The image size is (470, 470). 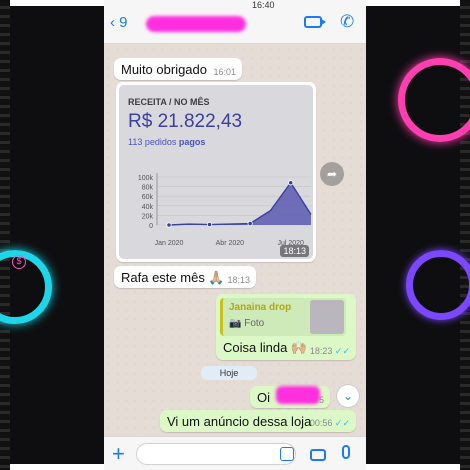 What do you see at coordinates (173, 277) in the screenshot?
I see `message-text: Rafa este mês 🙏🏼` at bounding box center [173, 277].